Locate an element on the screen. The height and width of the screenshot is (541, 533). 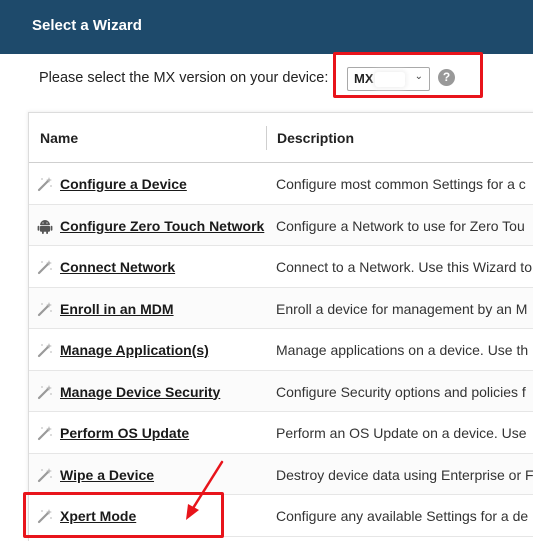
column-header-description: Description is located at coordinates (316, 138).